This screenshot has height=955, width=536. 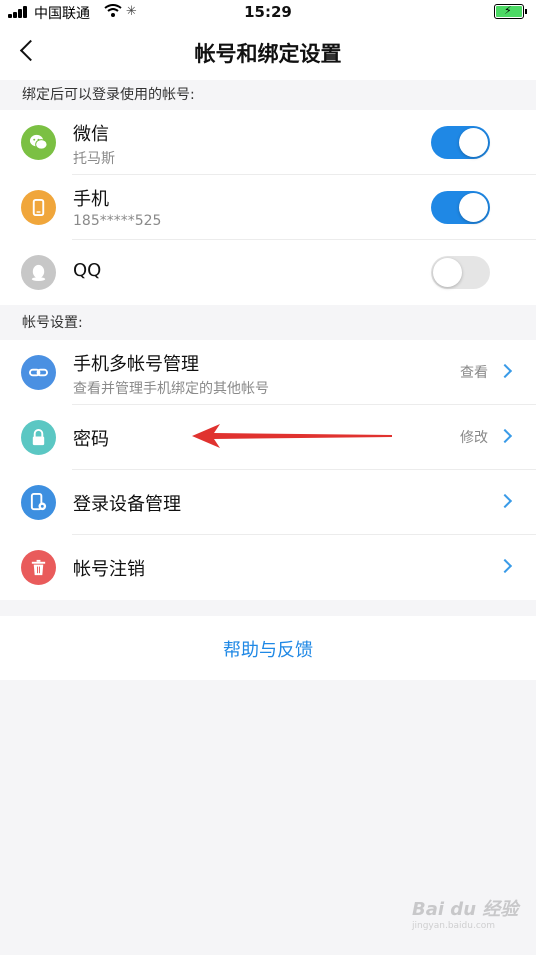 I want to click on binding-row-phone: 手机 185*****525, so click(x=268, y=207).